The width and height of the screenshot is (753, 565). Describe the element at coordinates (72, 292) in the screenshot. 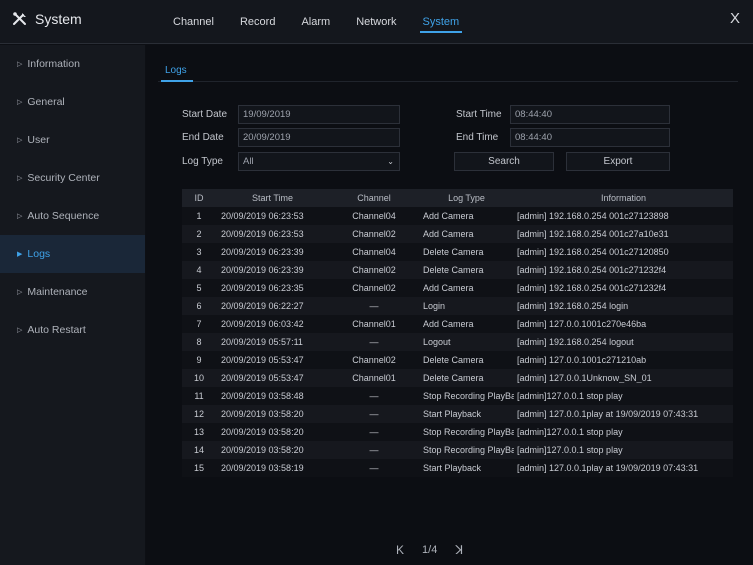

I see `sidebar-item-maintenance: ▷ Maintenance` at that location.